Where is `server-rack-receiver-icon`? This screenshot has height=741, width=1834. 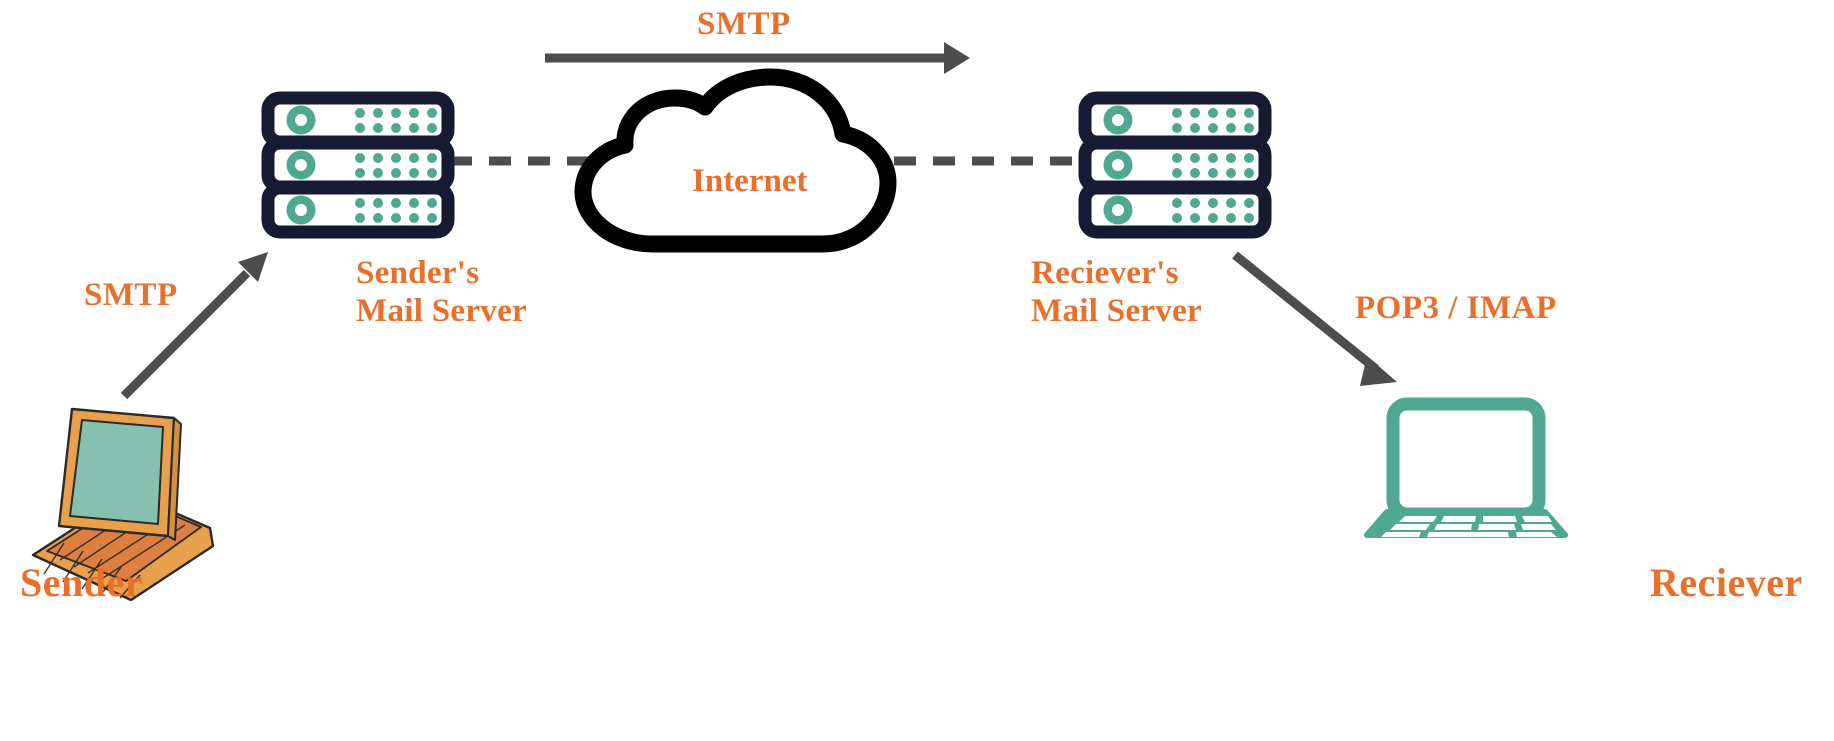
server-rack-receiver-icon is located at coordinates (1175, 165).